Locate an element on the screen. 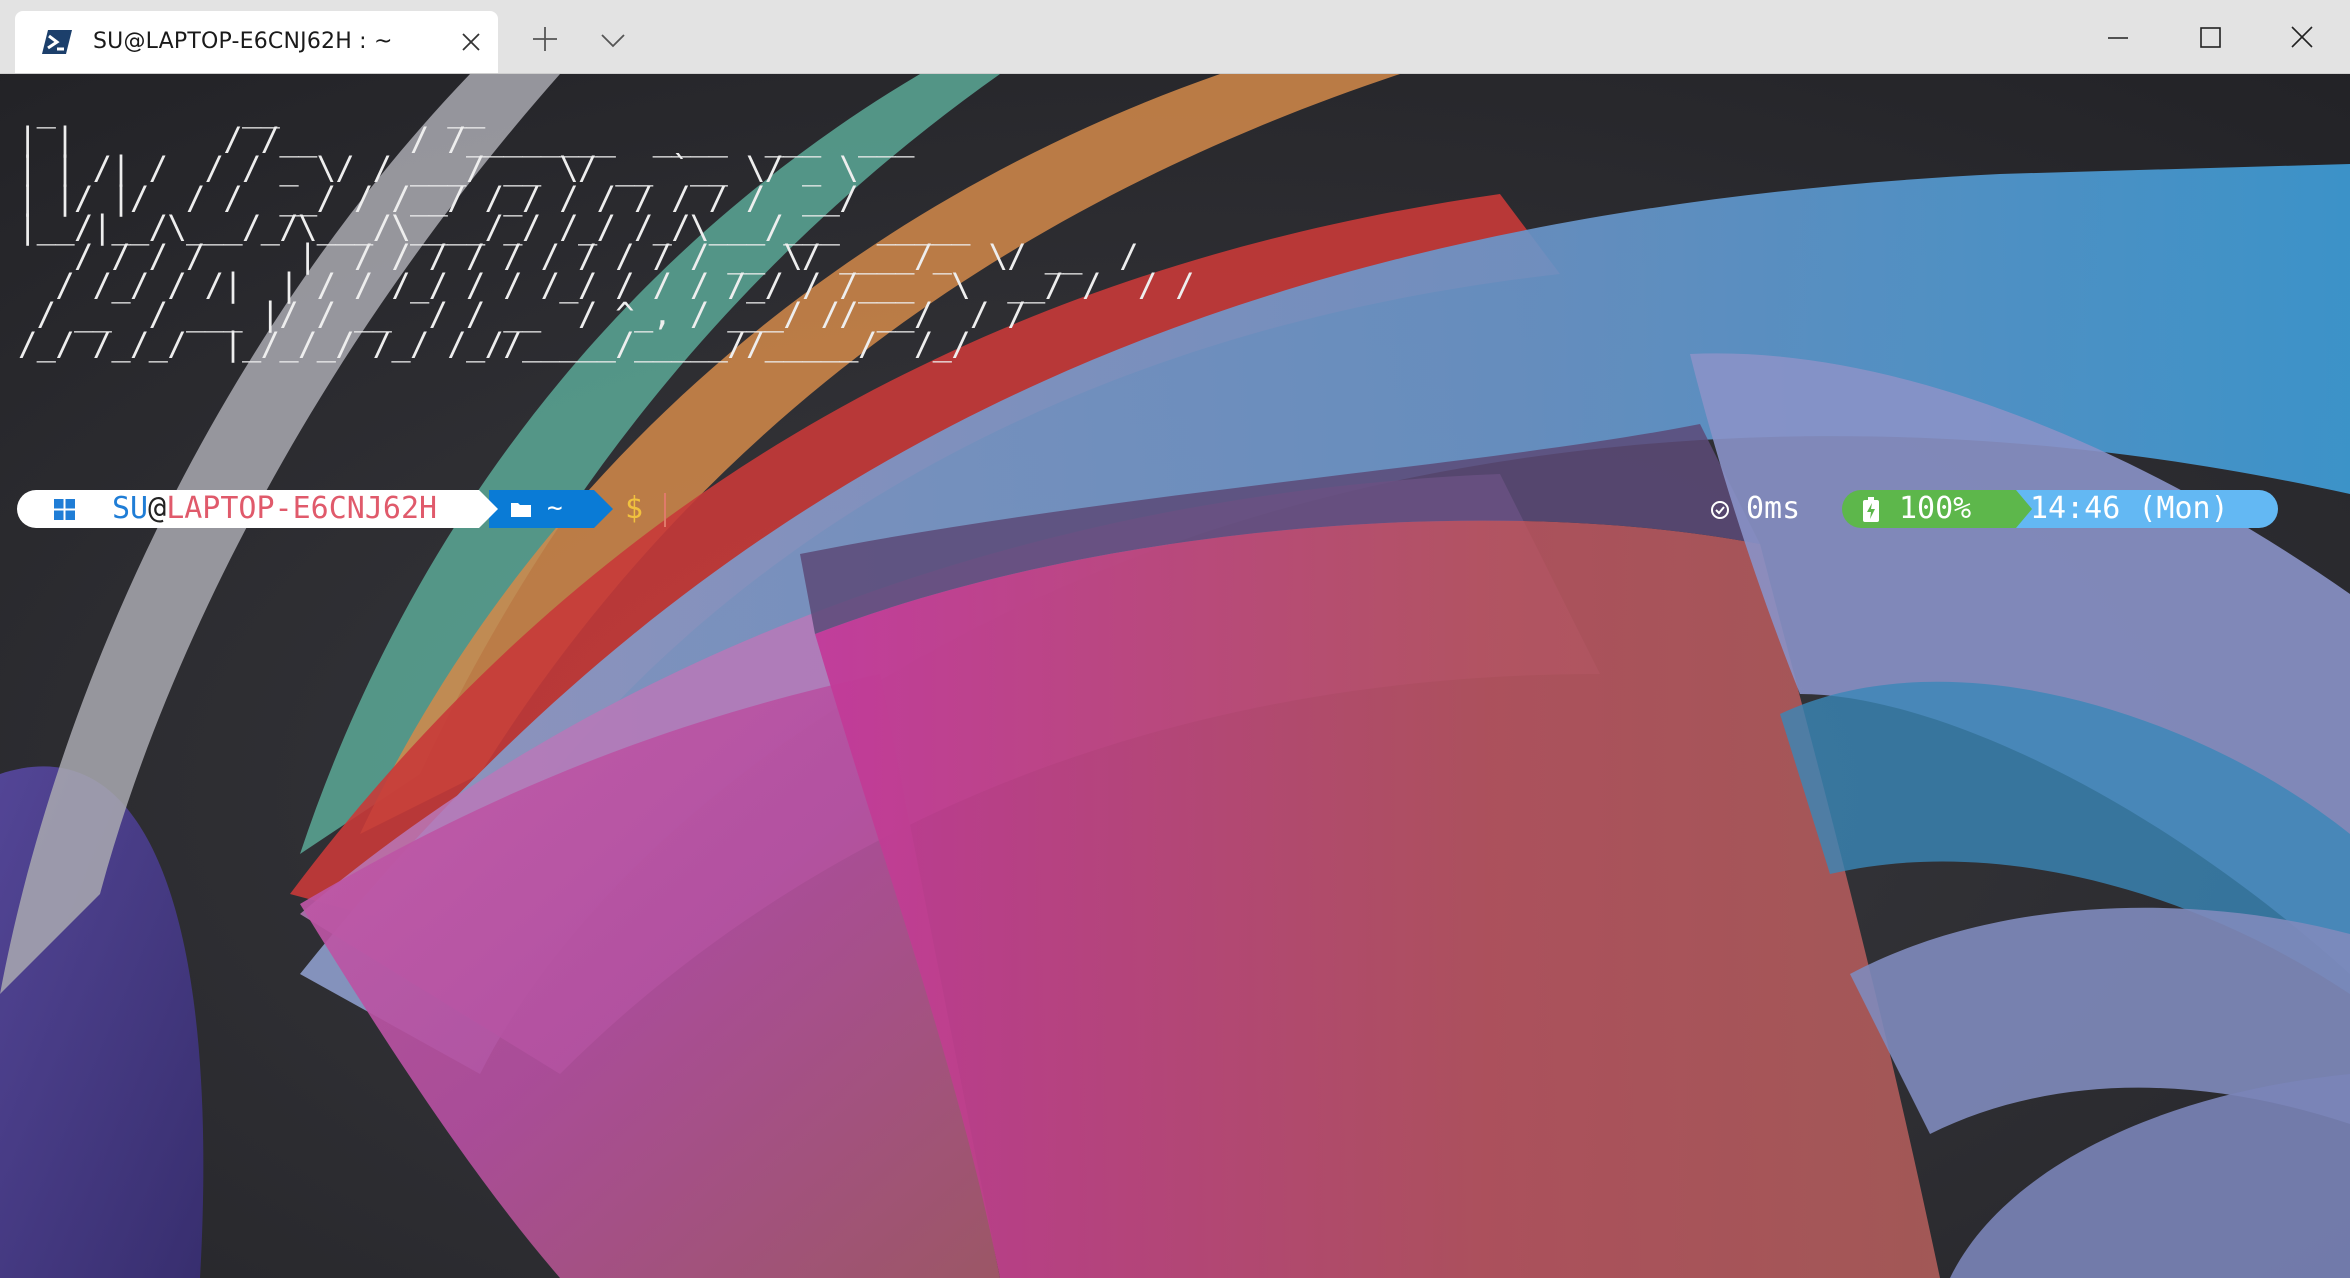 The image size is (2350, 1278). check-circle-icon is located at coordinates (1720, 510).